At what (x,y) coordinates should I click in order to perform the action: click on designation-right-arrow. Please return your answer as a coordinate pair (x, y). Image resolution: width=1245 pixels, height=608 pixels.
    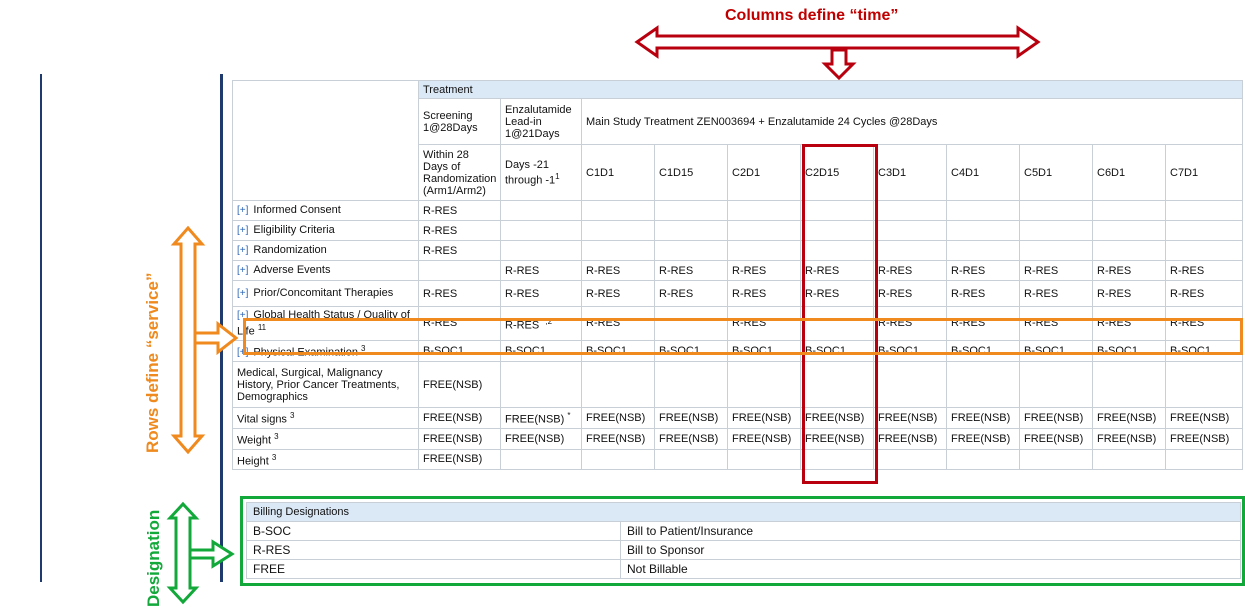
    Looking at the image, I should click on (211, 554).